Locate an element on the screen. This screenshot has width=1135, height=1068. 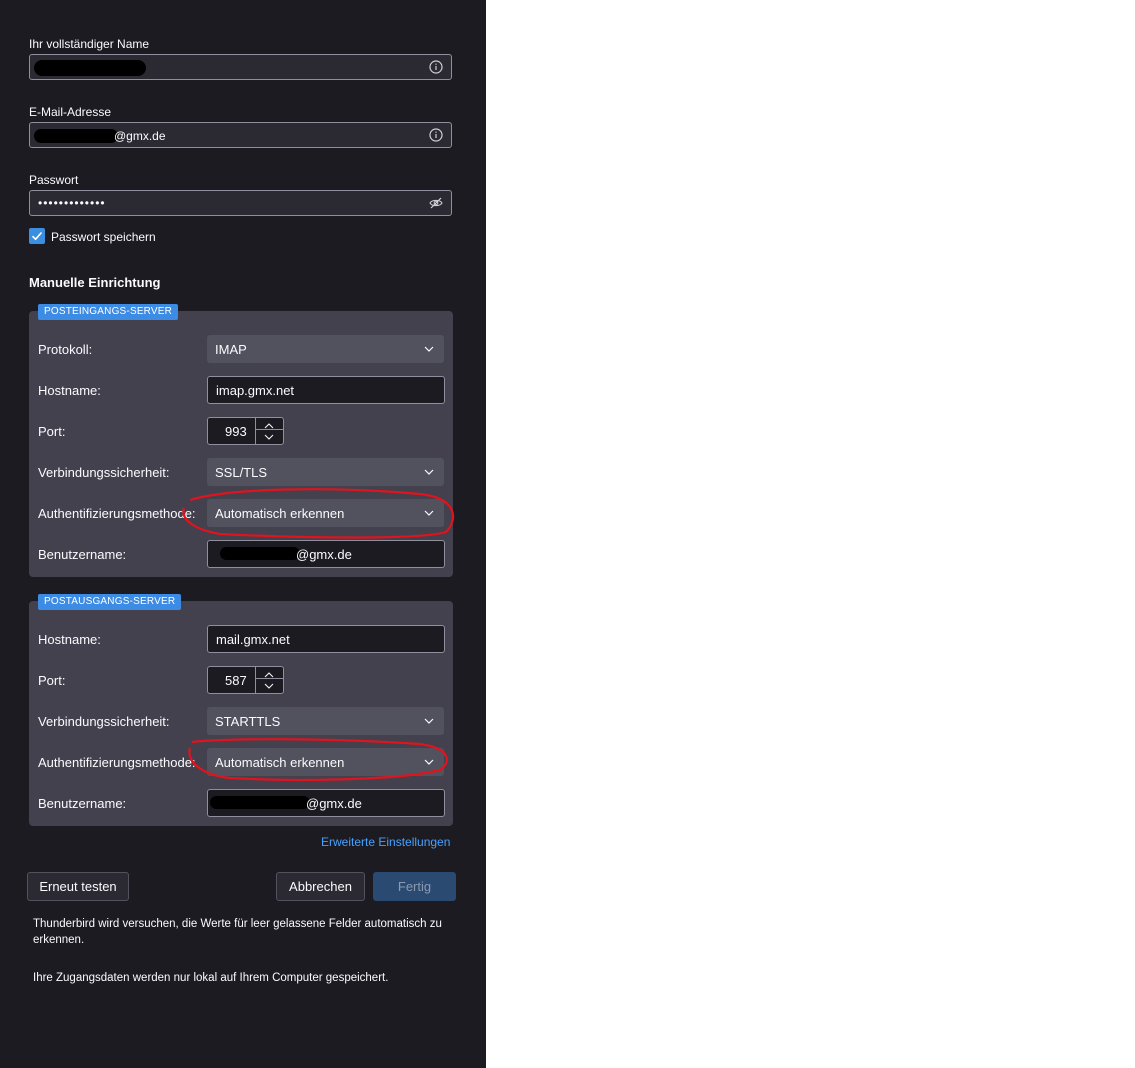
manual-setup-title: Manuelle Einrichtung is located at coordinates (95, 282).